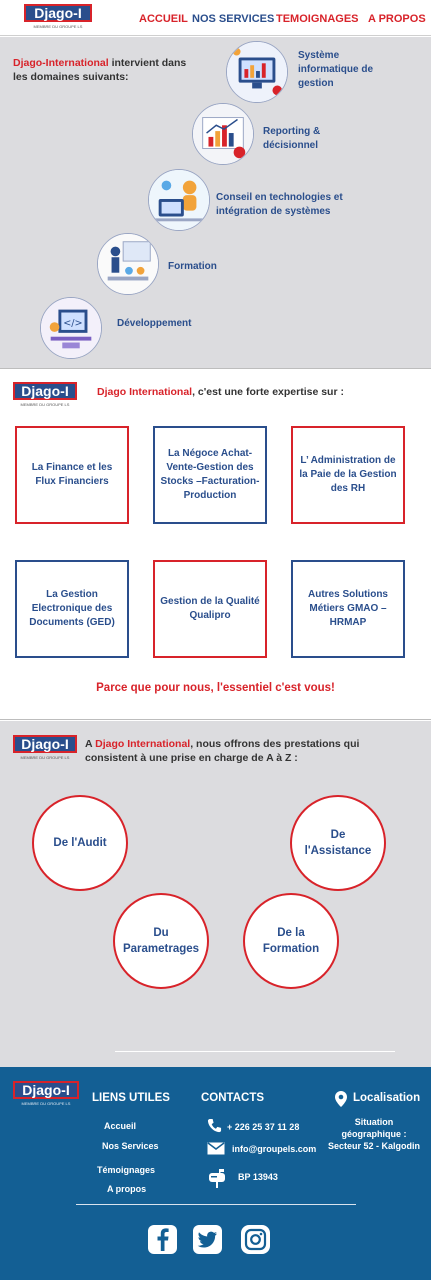 This screenshot has height=1280, width=431. I want to click on instagram-icon, so click(255, 1239).